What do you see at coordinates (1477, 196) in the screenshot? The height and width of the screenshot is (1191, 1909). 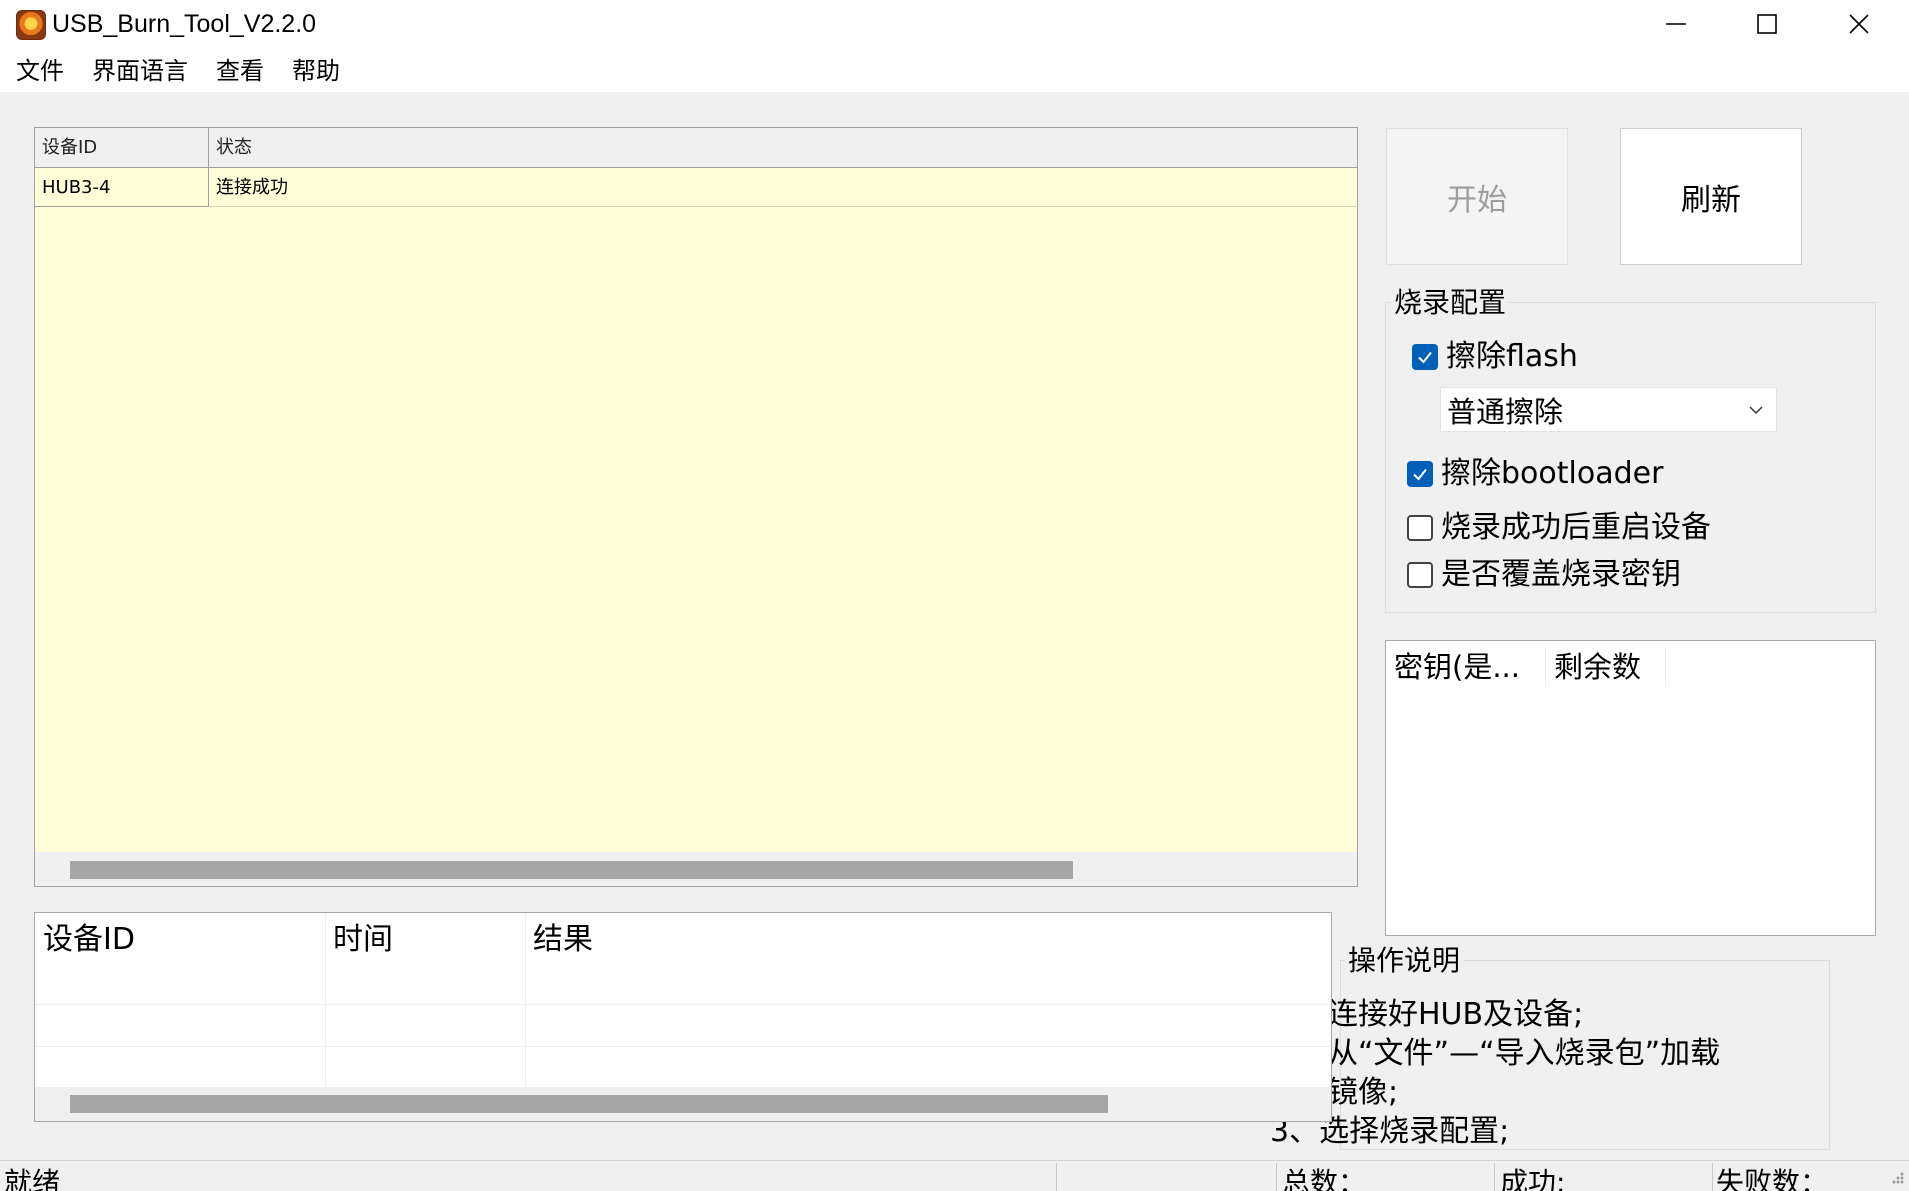 I see `start-button: 开始` at bounding box center [1477, 196].